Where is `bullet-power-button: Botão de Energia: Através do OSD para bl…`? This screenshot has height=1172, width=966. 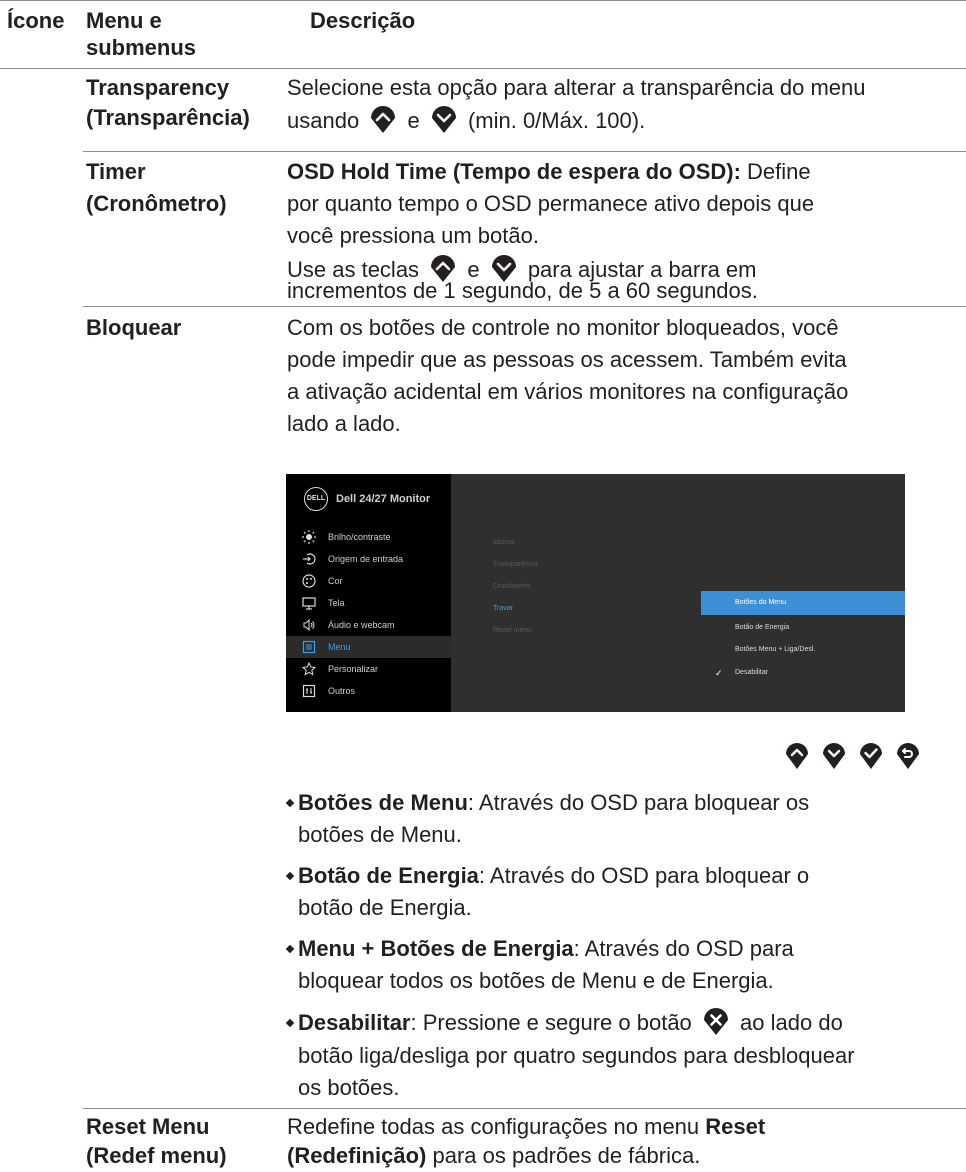 bullet-power-button: Botão de Energia: Através do OSD para bl… is located at coordinates (606, 876).